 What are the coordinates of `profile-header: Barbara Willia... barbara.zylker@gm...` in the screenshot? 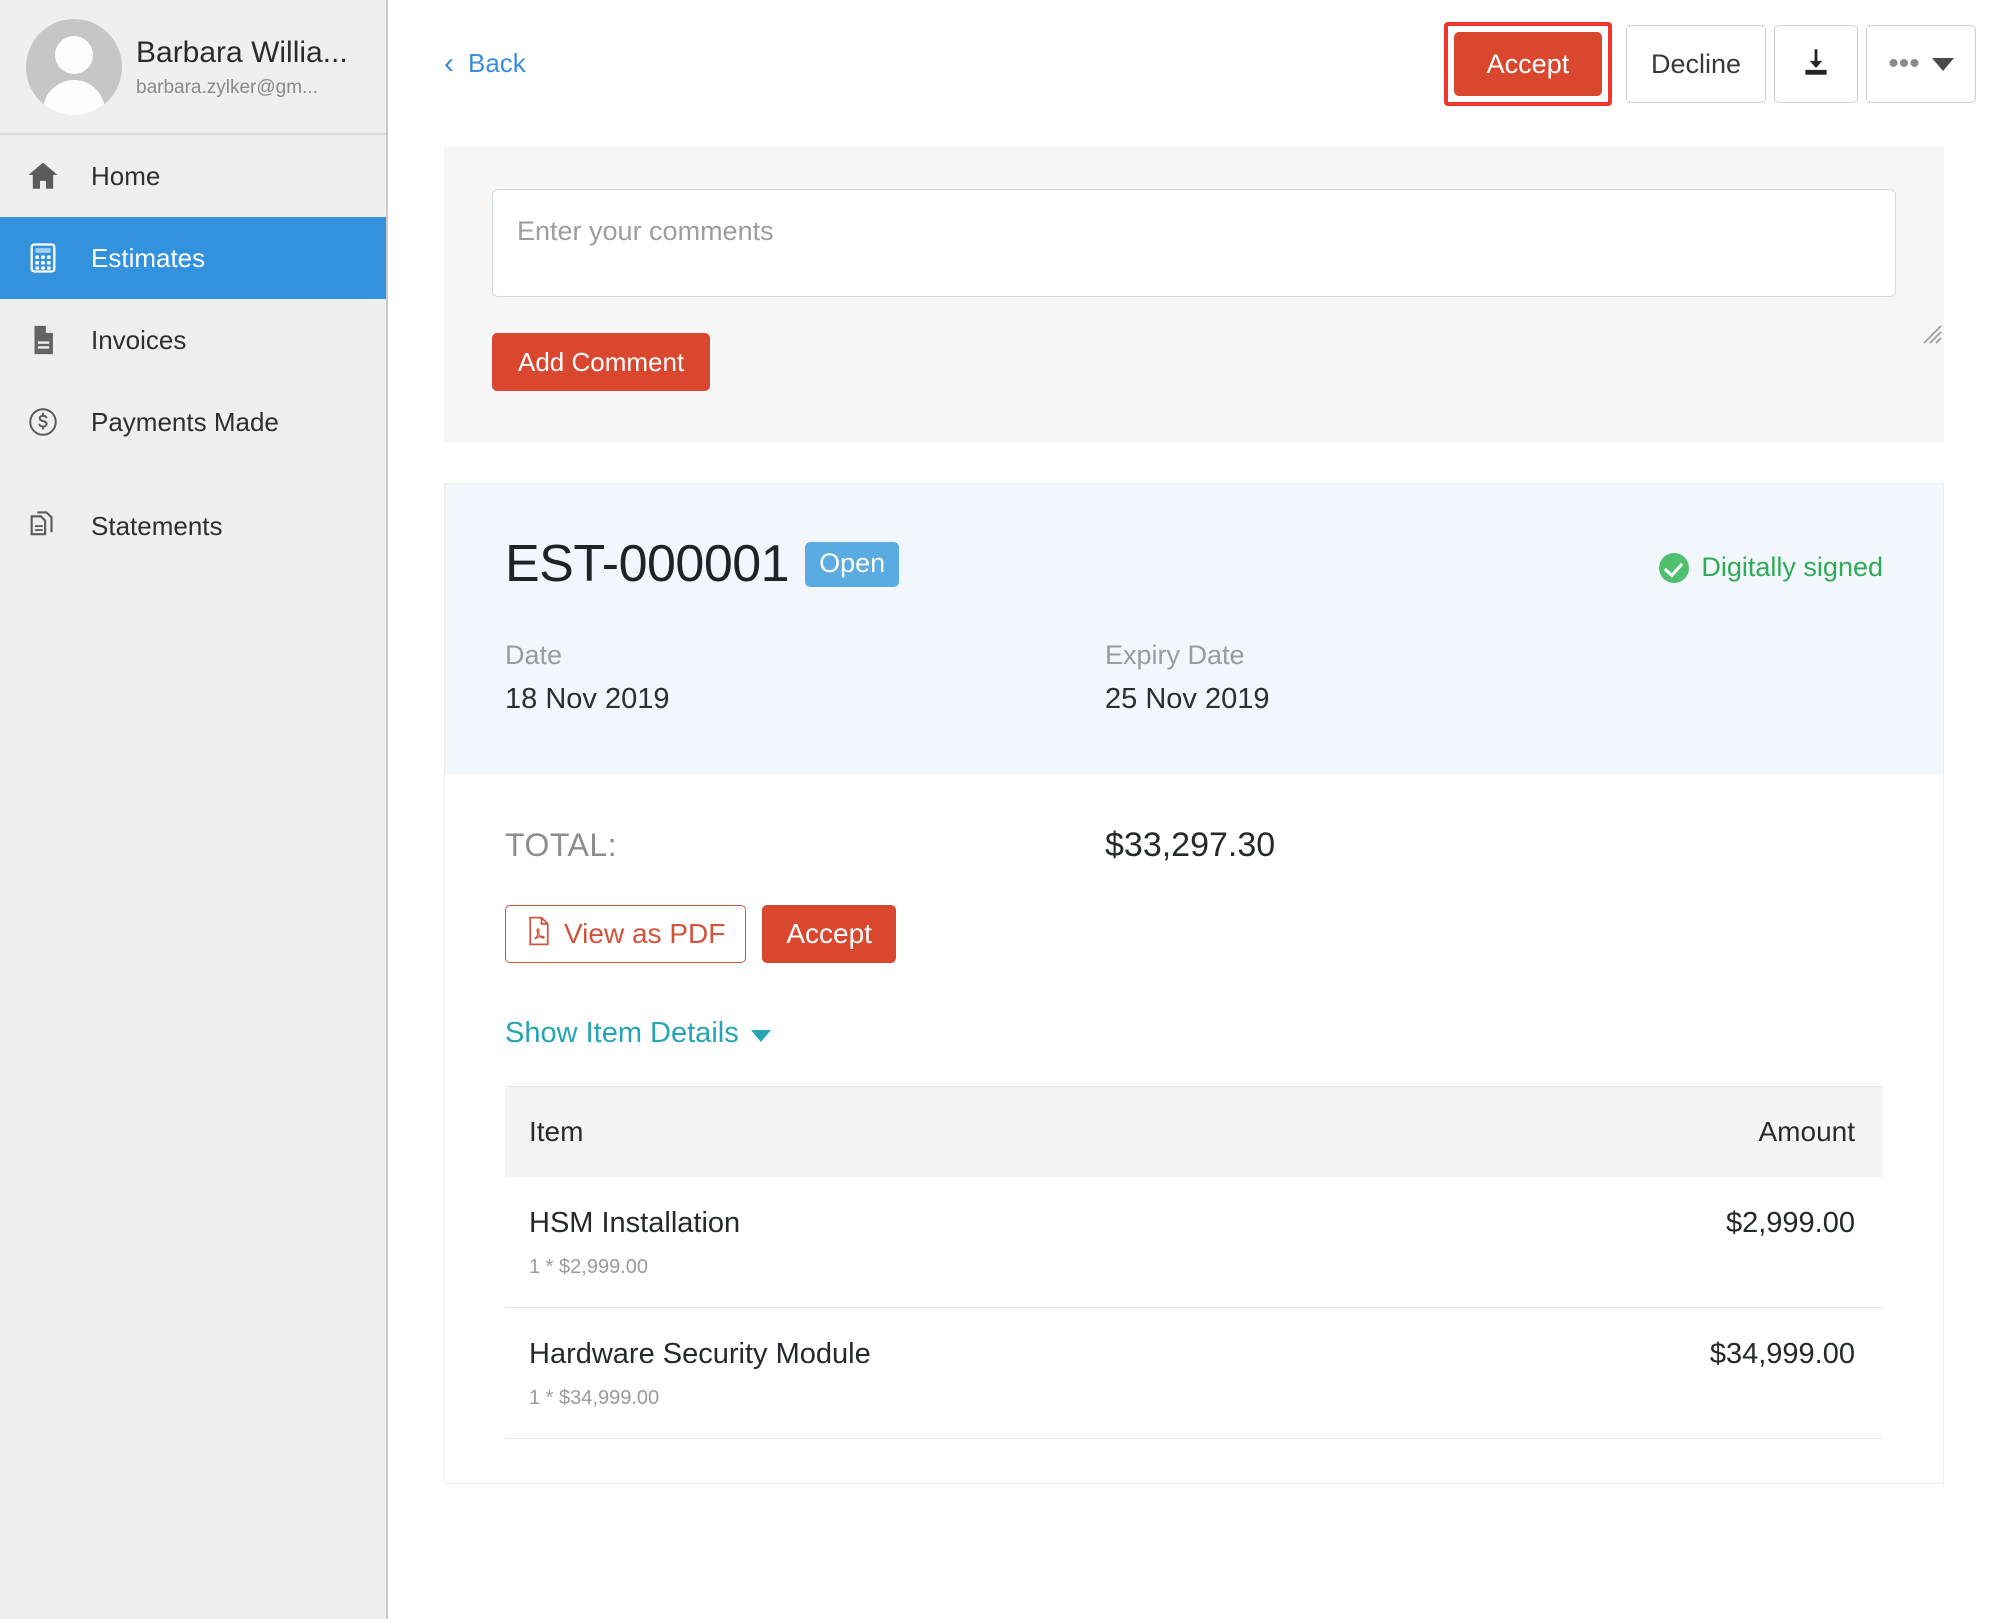 It's located at (193, 67).